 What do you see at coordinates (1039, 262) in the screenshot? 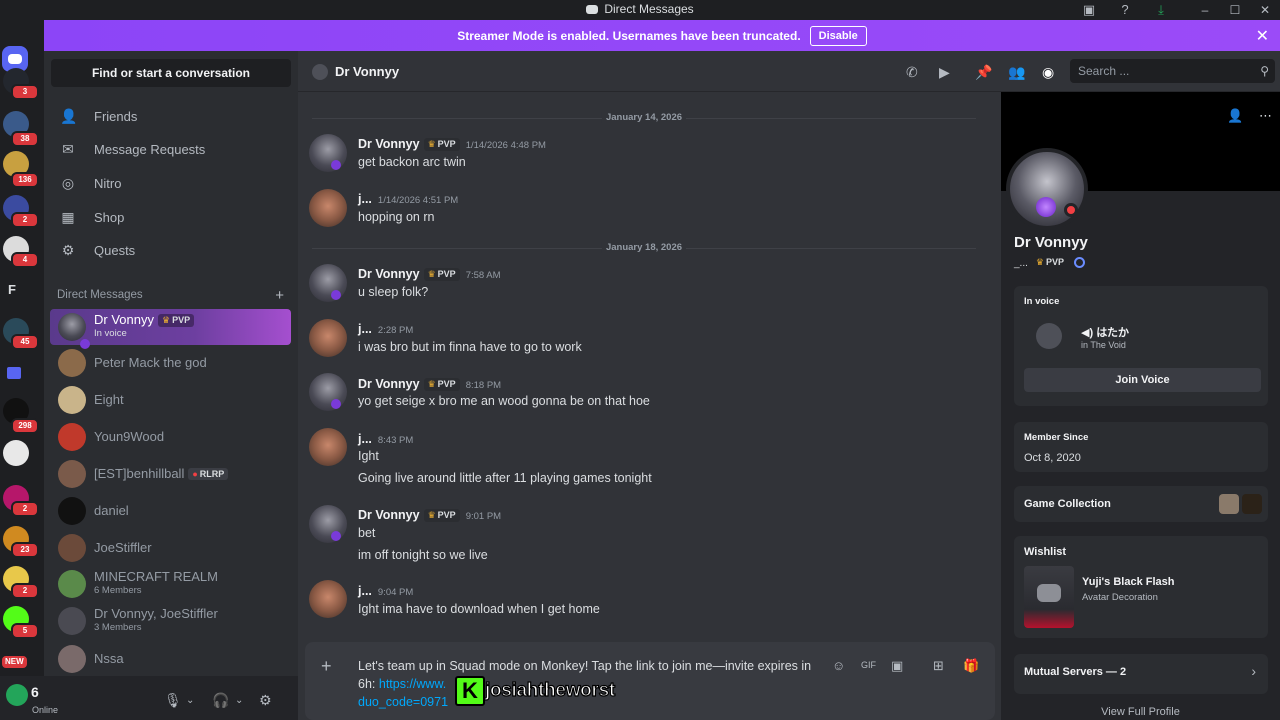
I see `trophy-icon: ♛` at bounding box center [1039, 262].